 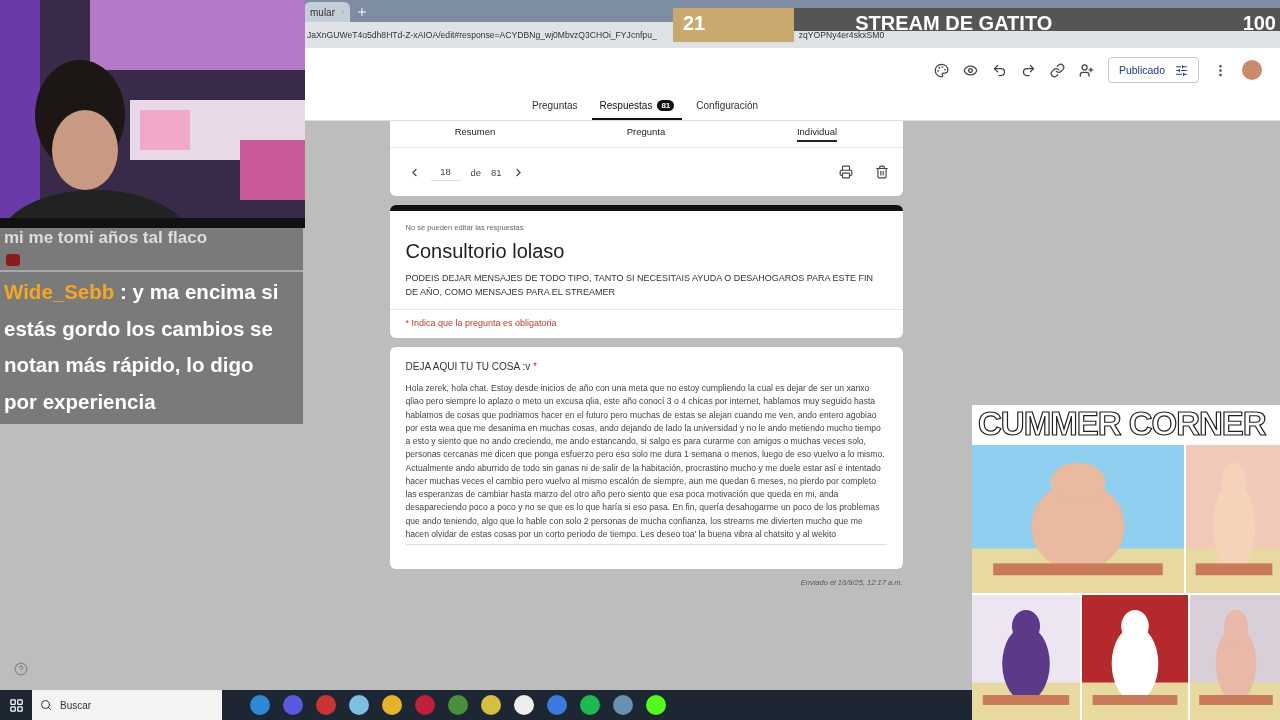 I want to click on corner-title: CUMMER CORNER, so click(x=1122, y=424).